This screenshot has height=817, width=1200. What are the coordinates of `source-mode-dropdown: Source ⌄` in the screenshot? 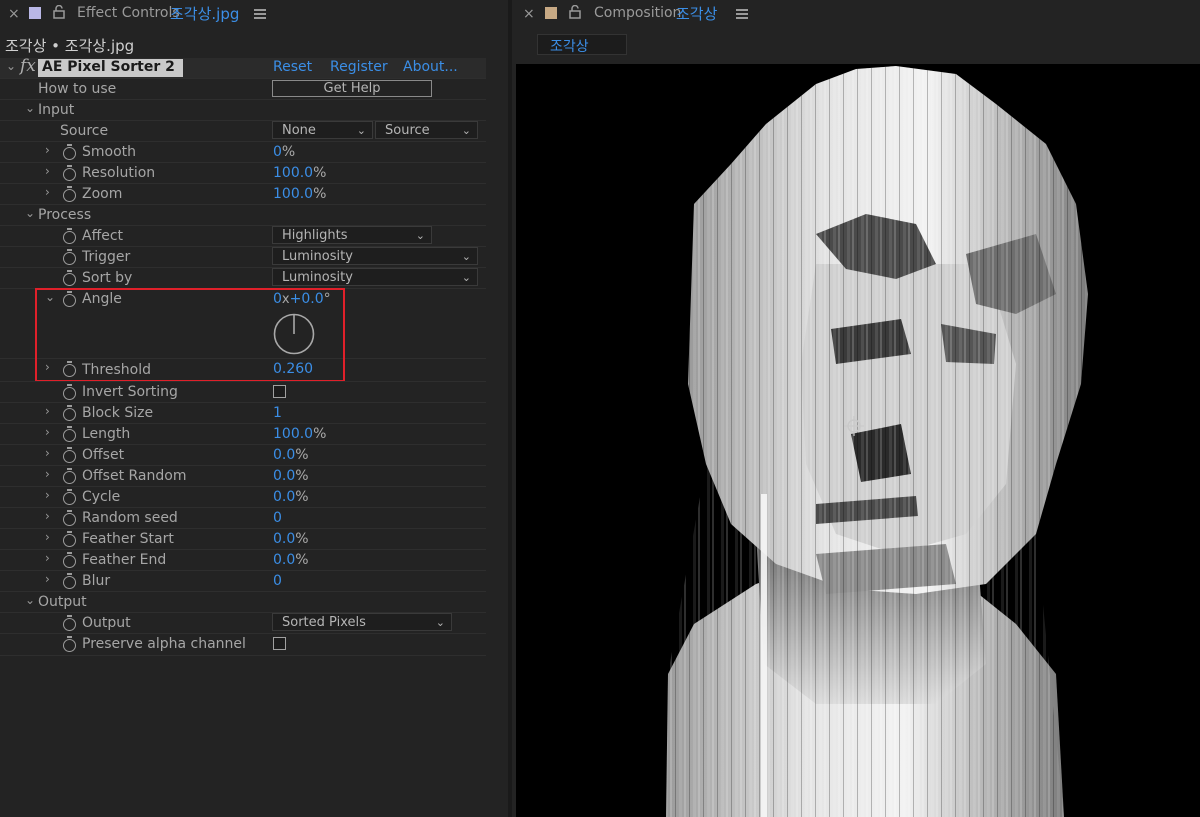 It's located at (426, 130).